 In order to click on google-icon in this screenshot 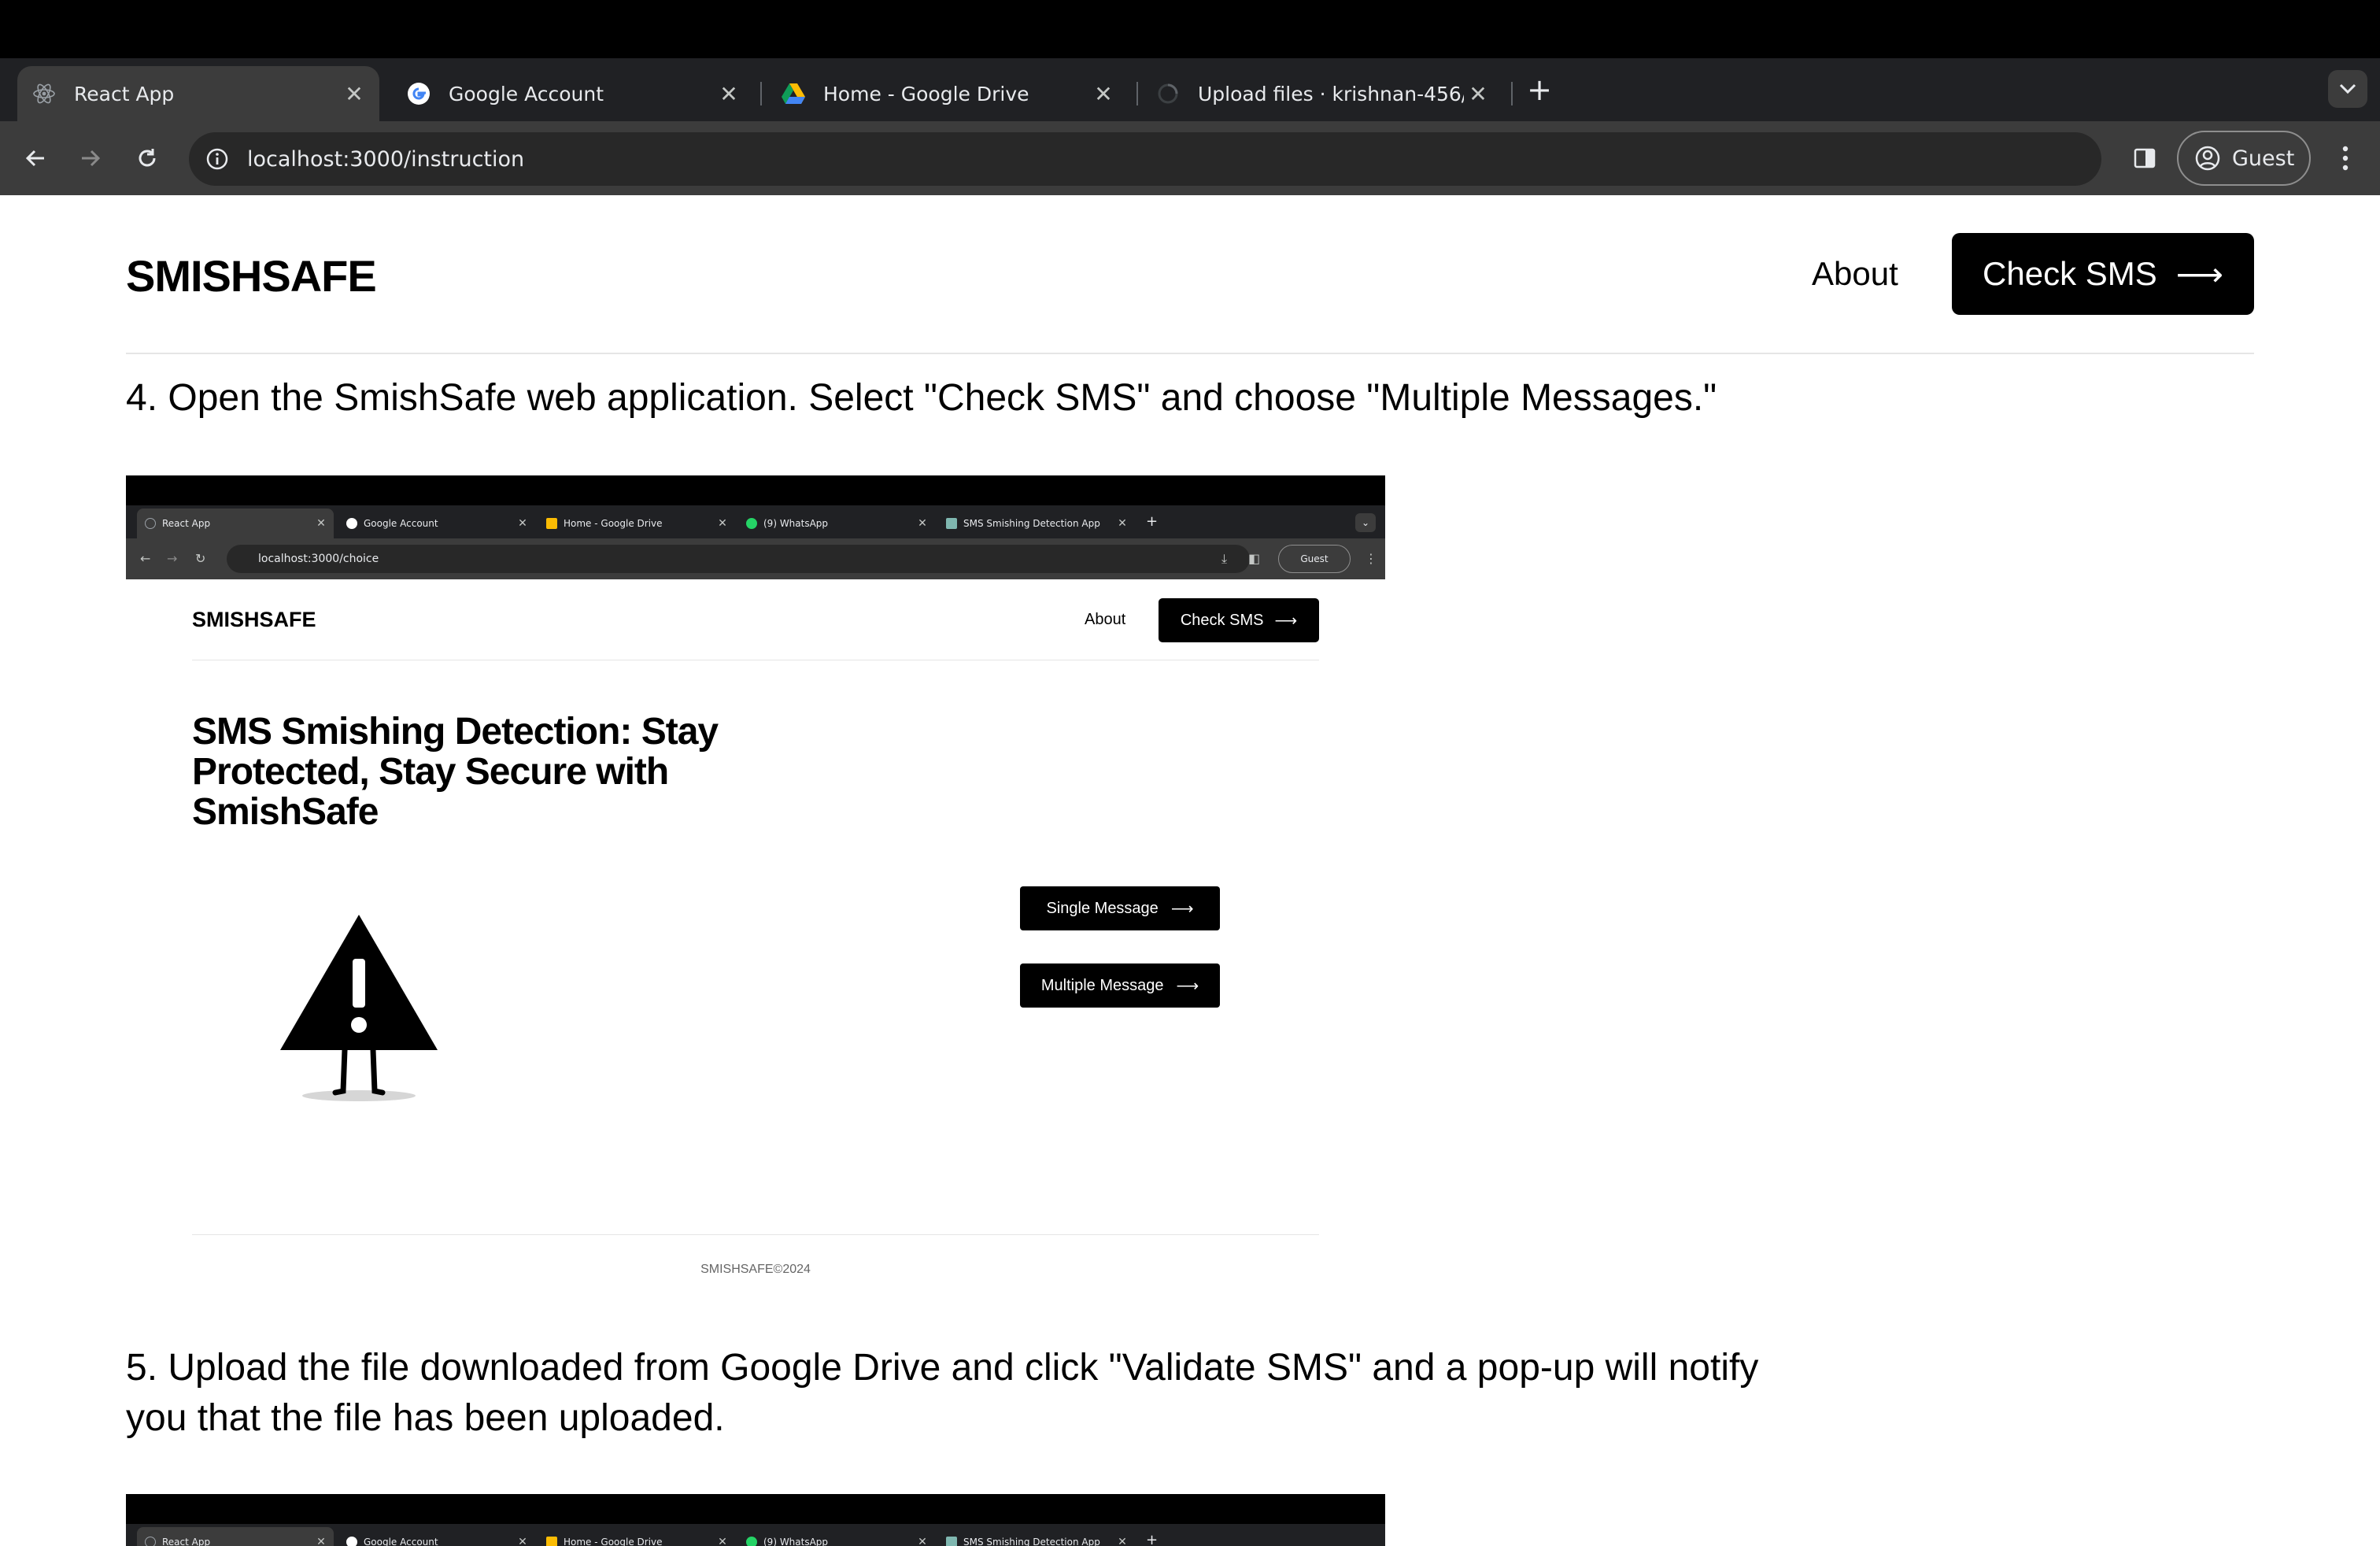, I will do `click(351, 1541)`.